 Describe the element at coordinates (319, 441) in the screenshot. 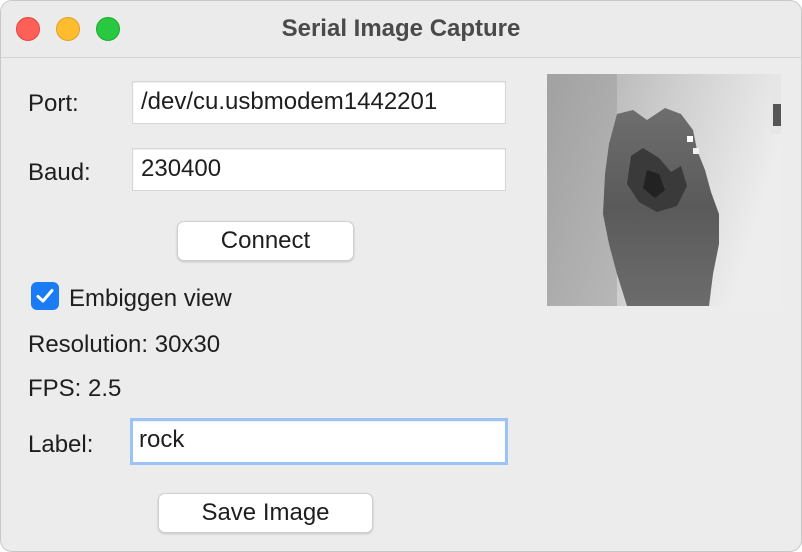

I see `label-input: rock` at that location.